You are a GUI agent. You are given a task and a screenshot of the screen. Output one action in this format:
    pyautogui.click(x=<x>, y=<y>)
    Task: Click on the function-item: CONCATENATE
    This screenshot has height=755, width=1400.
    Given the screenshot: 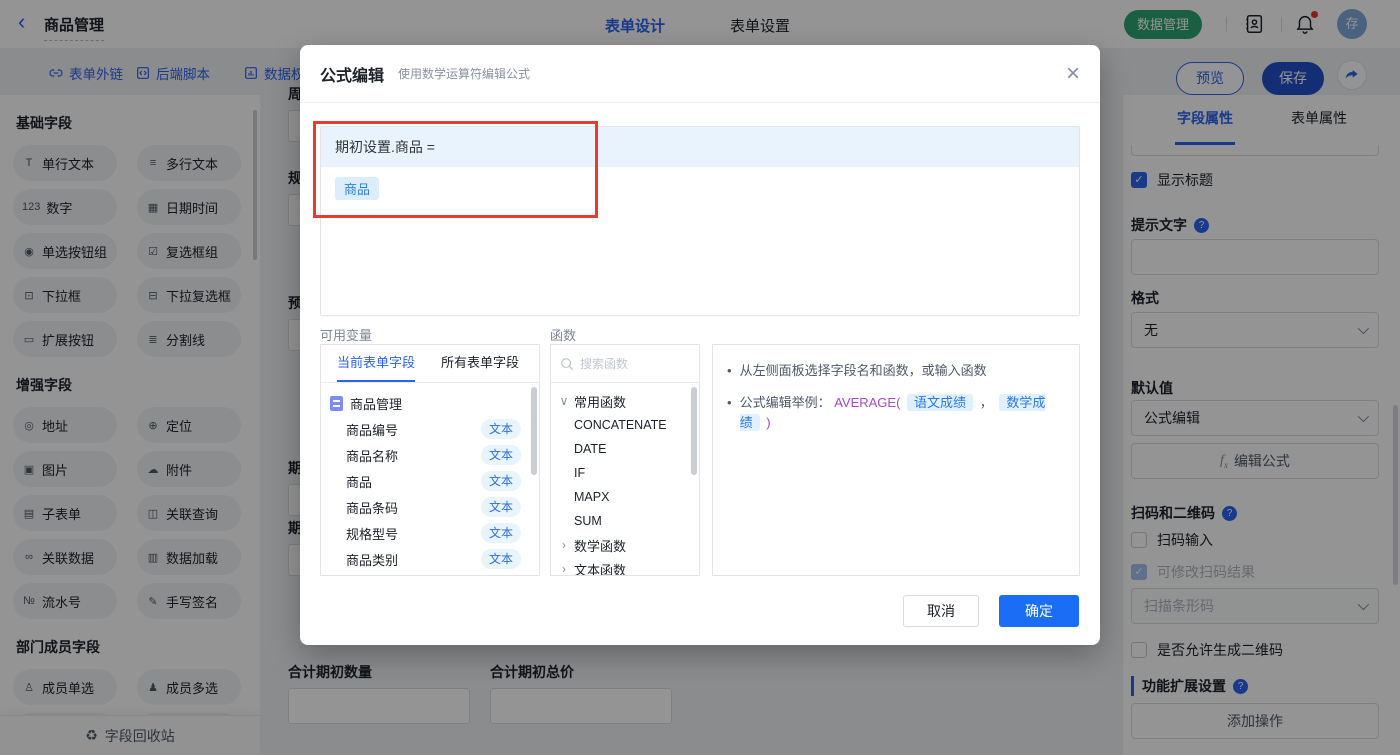 What is the action you would take?
    pyautogui.click(x=625, y=425)
    